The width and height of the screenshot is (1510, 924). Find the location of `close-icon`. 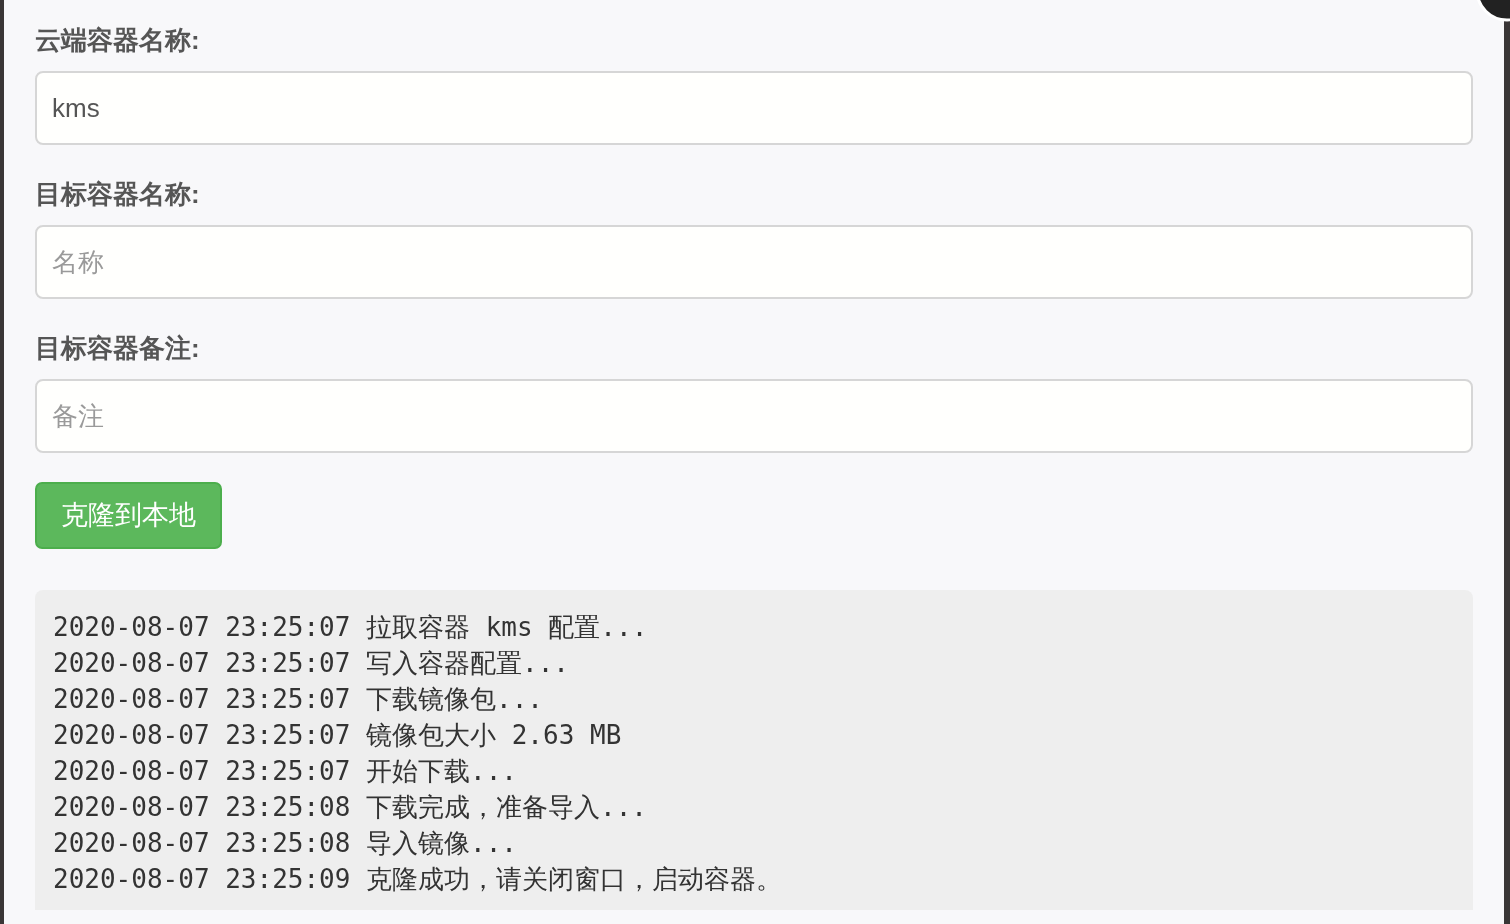

close-icon is located at coordinates (1492, 12).